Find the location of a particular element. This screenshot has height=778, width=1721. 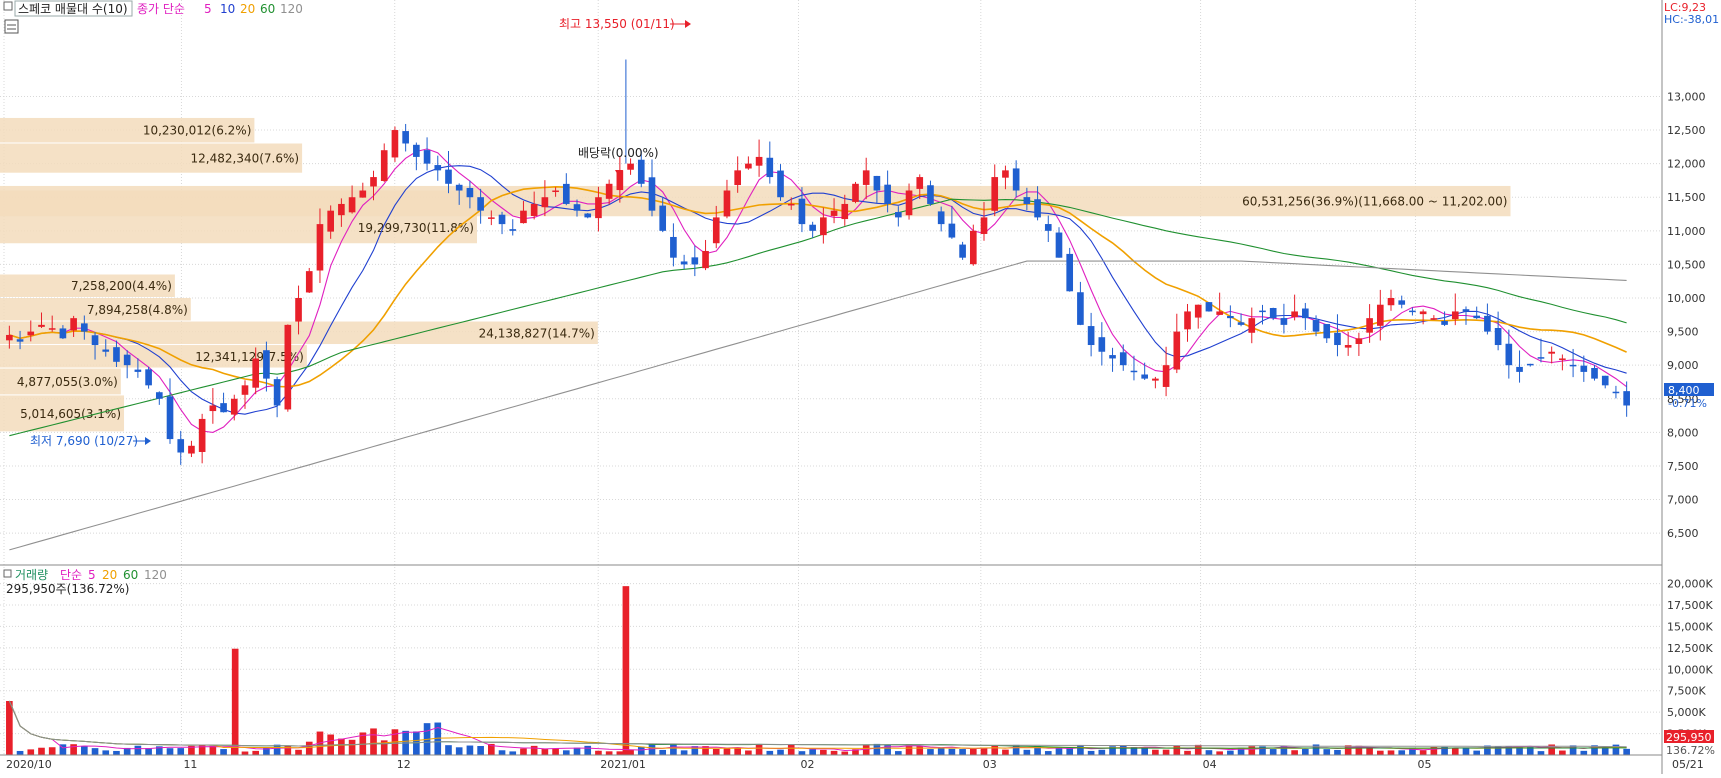

volume-spike-bar is located at coordinates (235, 701).